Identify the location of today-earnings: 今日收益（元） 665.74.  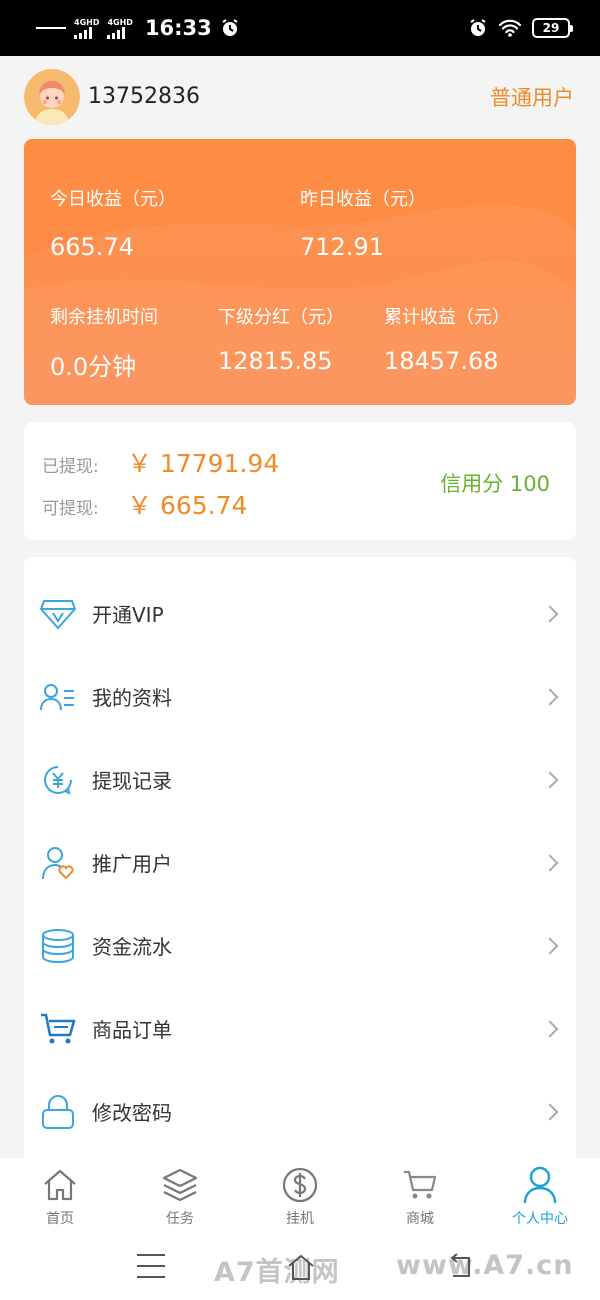
(113, 223).